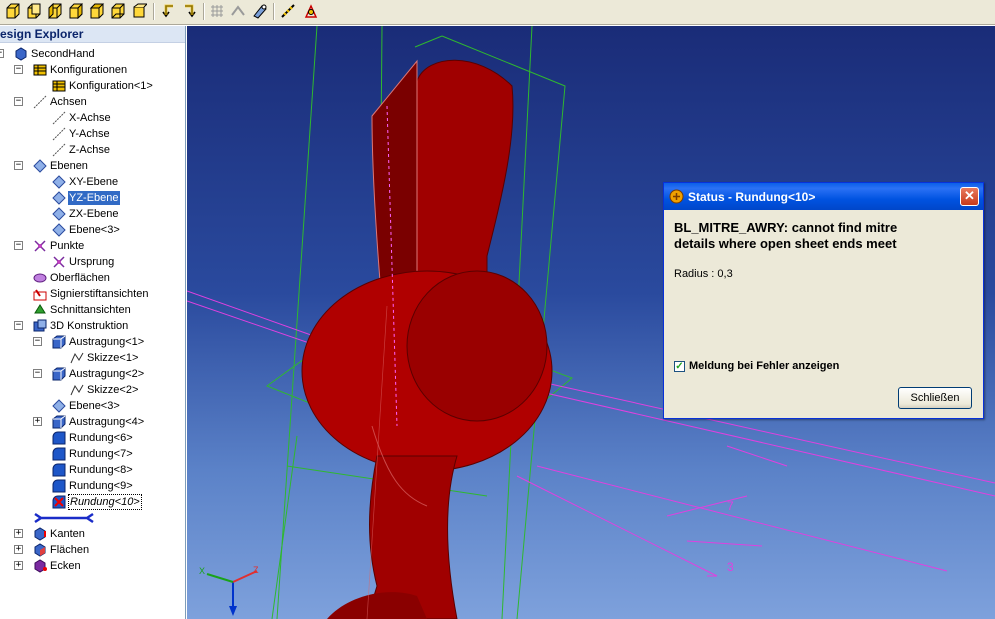 Image resolution: width=995 pixels, height=619 pixels. What do you see at coordinates (99, 294) in the screenshot?
I see `tree-item-label: Signierstiftansichten` at bounding box center [99, 294].